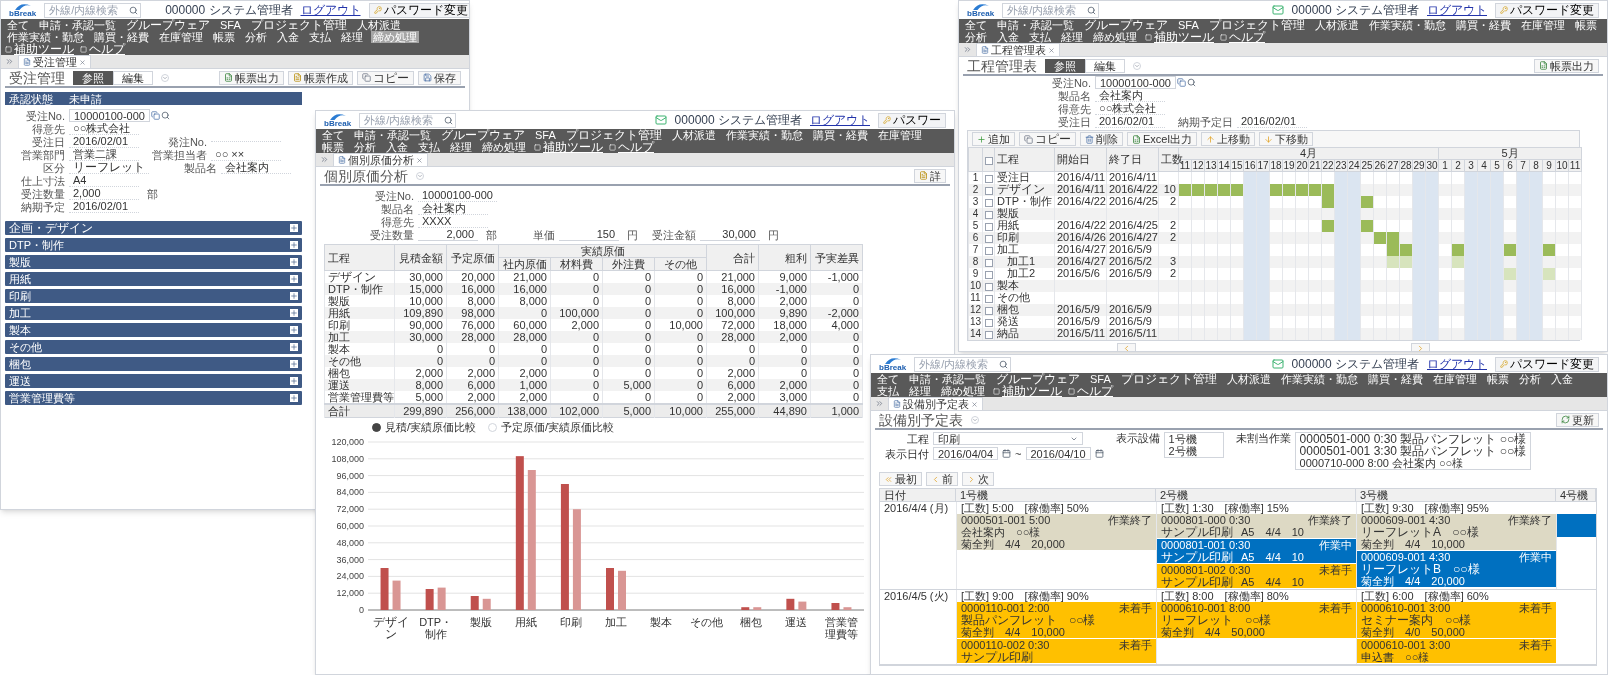  Describe the element at coordinates (224, 37) in the screenshot. I see `nav-menu-item: 帳票` at that location.